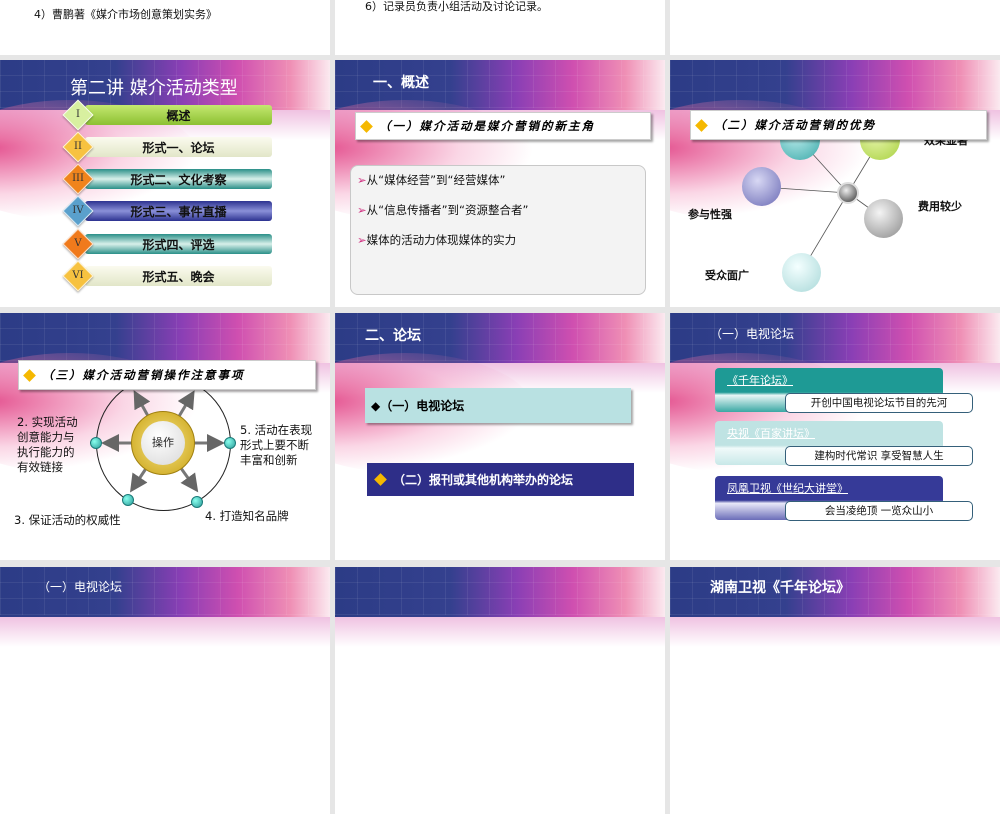 The width and height of the screenshot is (1000, 814). I want to click on slide-thumbnail-advantages: 效果显著 费用较少 参与性强 受众面广 （二）媒介活动营销的优势, so click(835, 183).